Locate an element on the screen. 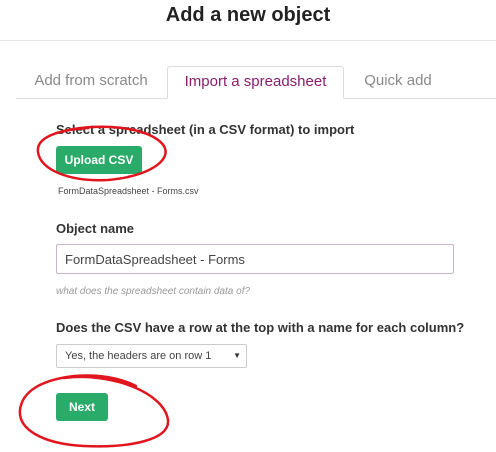 The height and width of the screenshot is (452, 496). headers-row-select: Yes, the headers are on row 1 ▼ is located at coordinates (151, 356).